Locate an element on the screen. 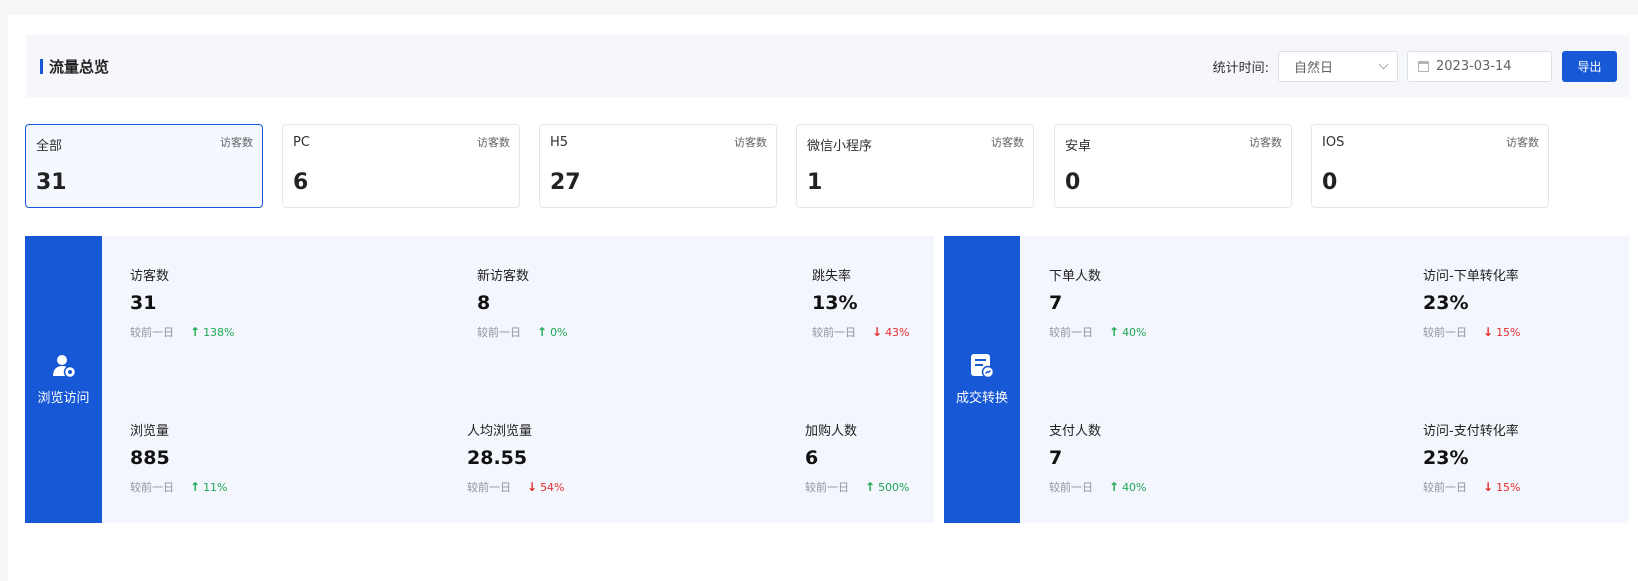 This screenshot has width=1638, height=581. metric-value: 885 is located at coordinates (150, 458).